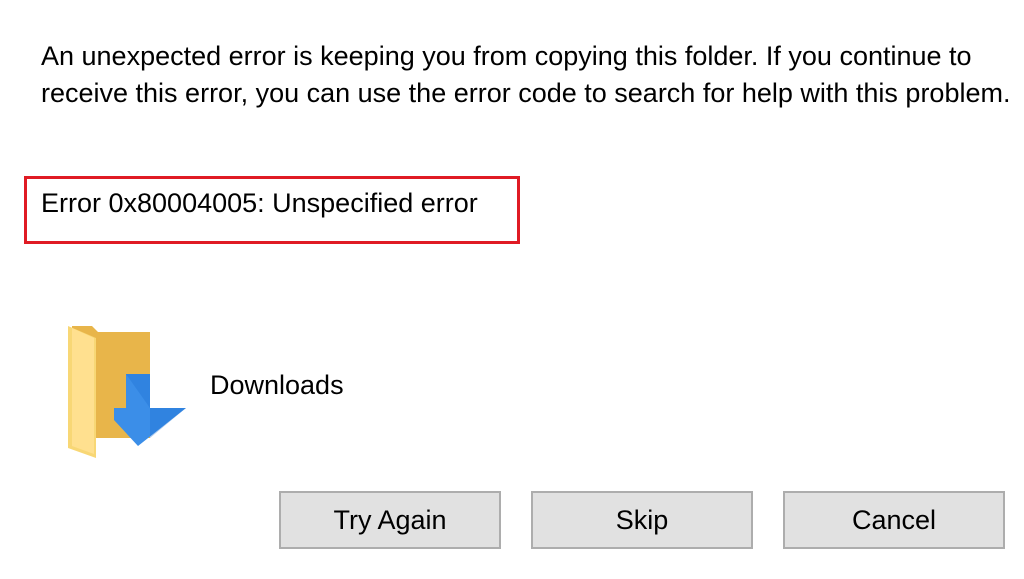  Describe the element at coordinates (894, 520) in the screenshot. I see `cancel-button: Cancel` at that location.